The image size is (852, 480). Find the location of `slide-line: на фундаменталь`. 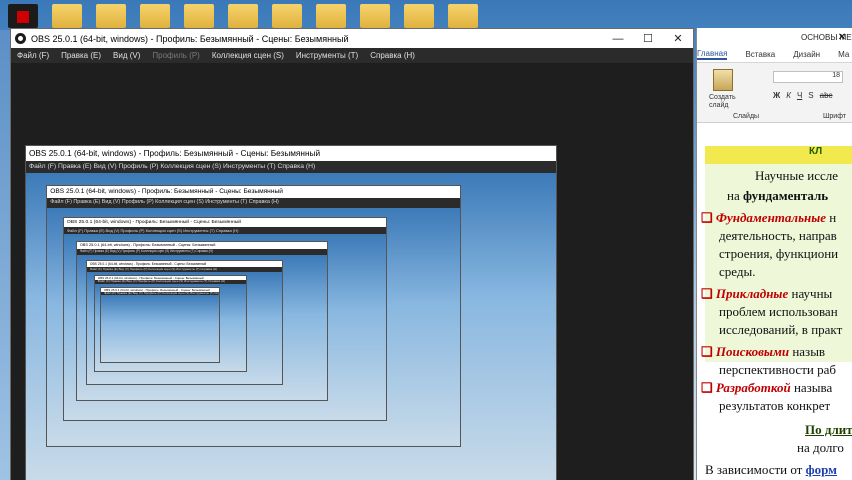

slide-line: на фундаменталь is located at coordinates (778, 195).